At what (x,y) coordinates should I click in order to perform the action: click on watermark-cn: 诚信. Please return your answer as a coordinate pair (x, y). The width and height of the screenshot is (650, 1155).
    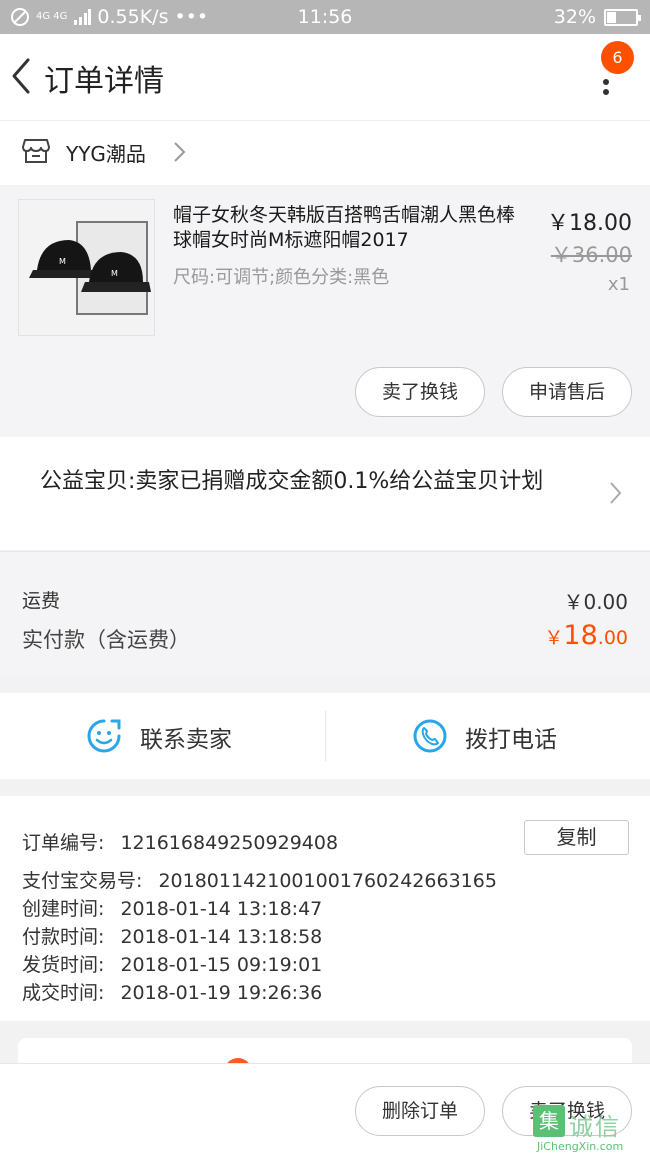
    Looking at the image, I should click on (595, 1127).